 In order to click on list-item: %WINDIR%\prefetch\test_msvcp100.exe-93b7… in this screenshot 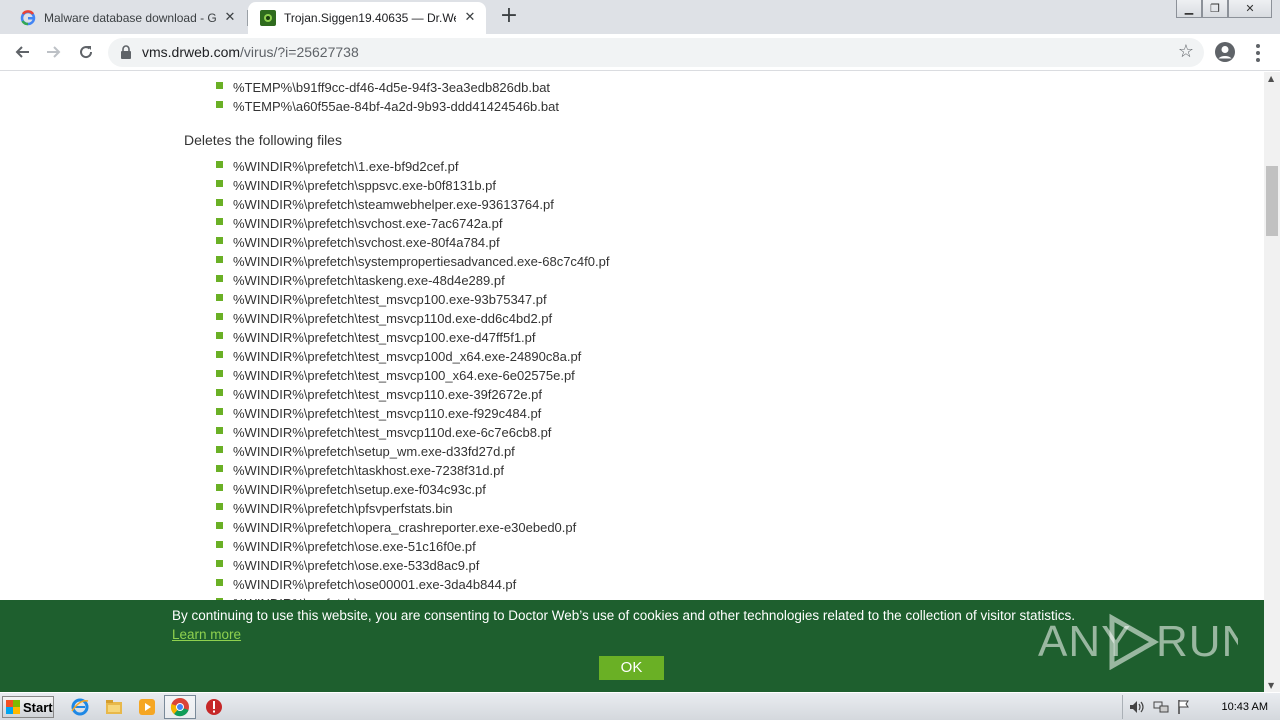, I will do `click(411, 301)`.